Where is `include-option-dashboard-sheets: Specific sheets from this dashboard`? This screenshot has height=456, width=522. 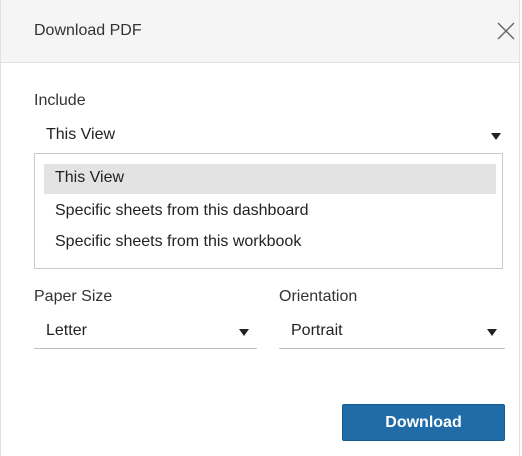 include-option-dashboard-sheets: Specific sheets from this dashboard is located at coordinates (270, 212).